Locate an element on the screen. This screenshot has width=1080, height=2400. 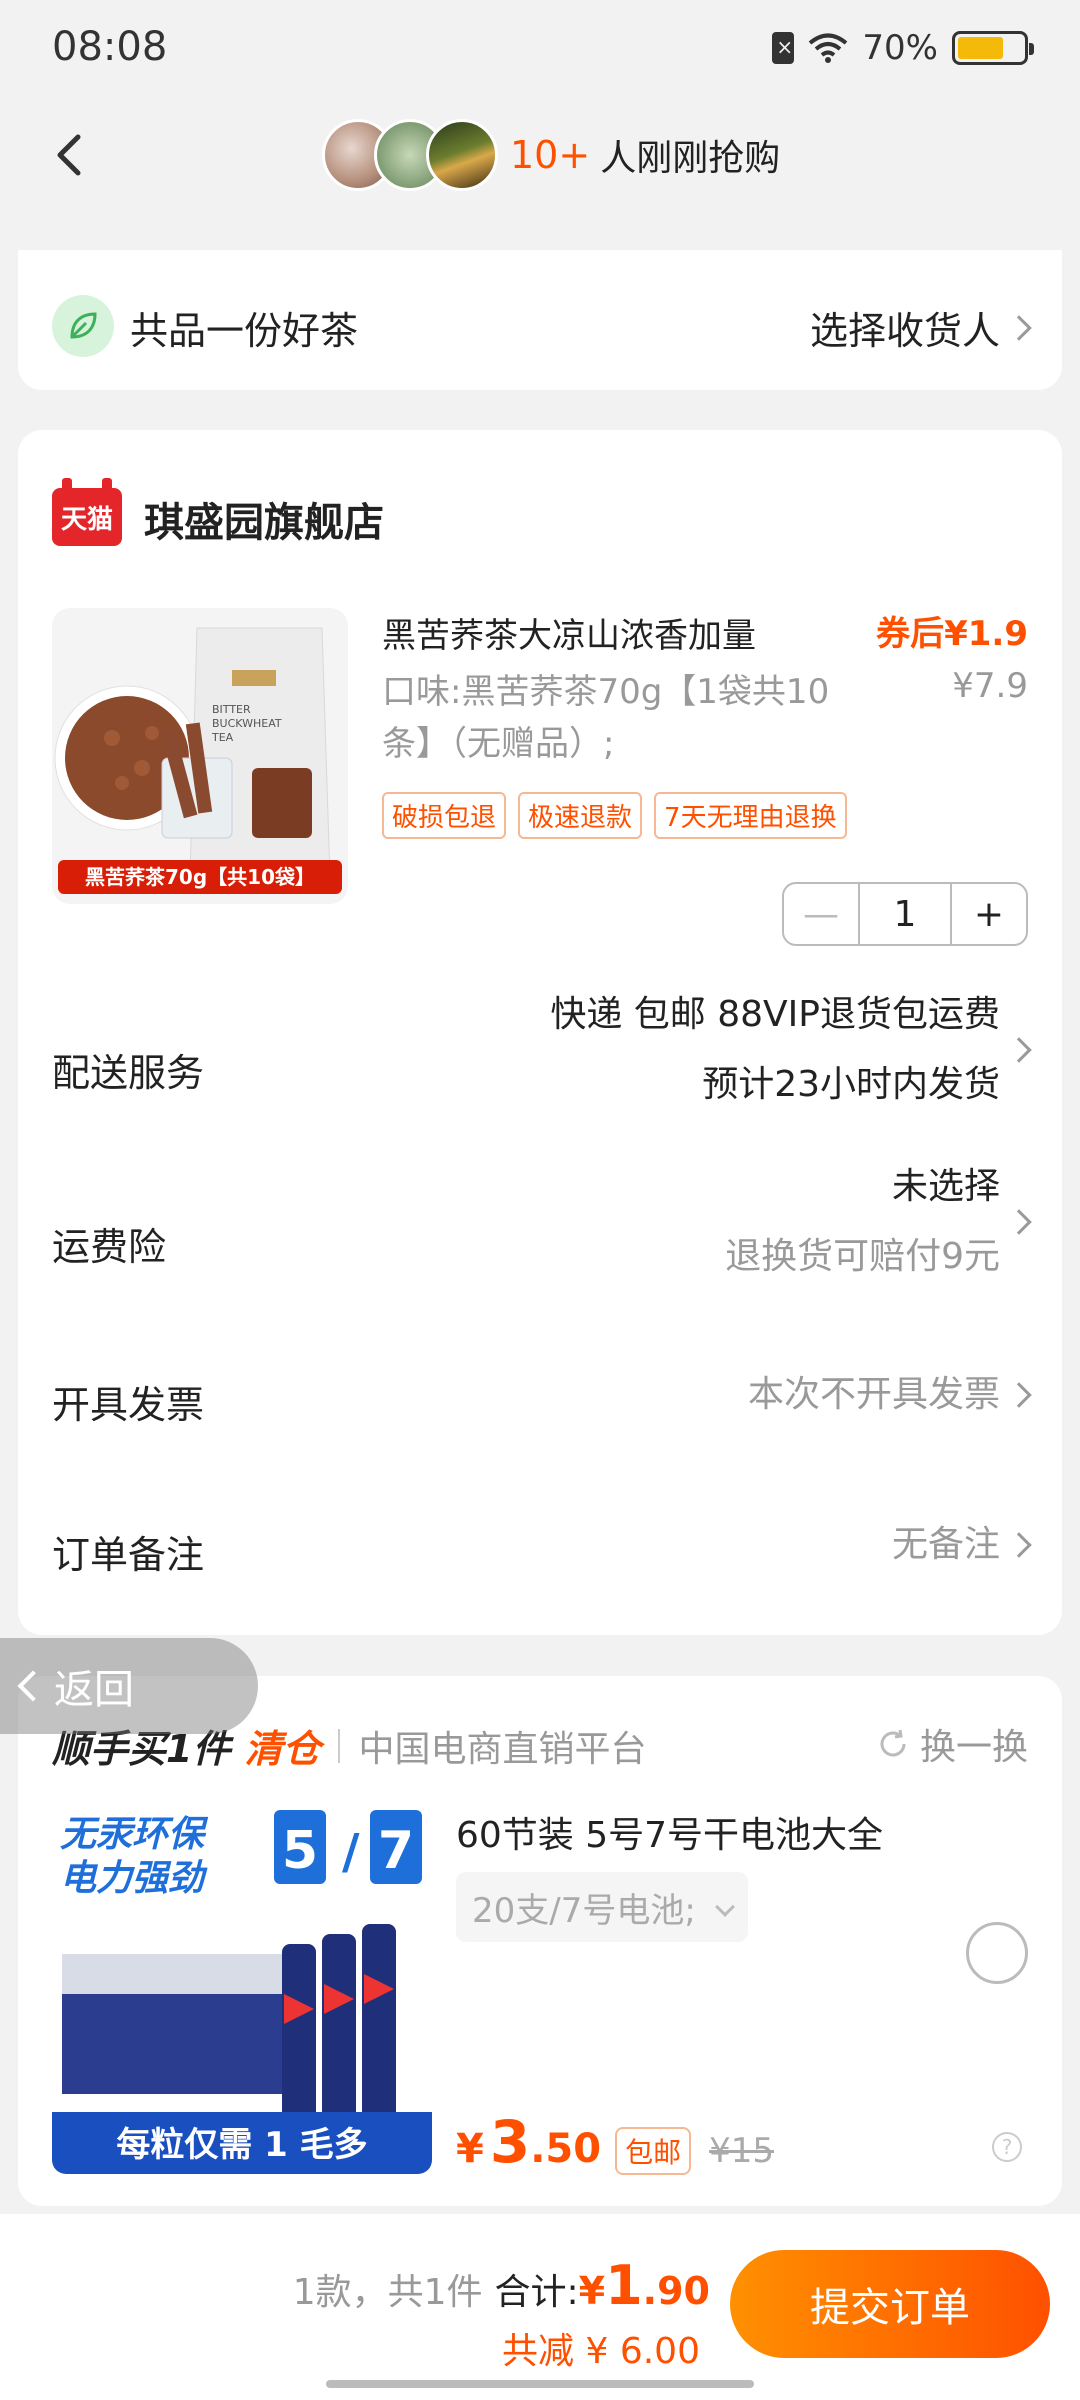
insurance-desc: 退换货可赔付9元 is located at coordinates (862, 1256).